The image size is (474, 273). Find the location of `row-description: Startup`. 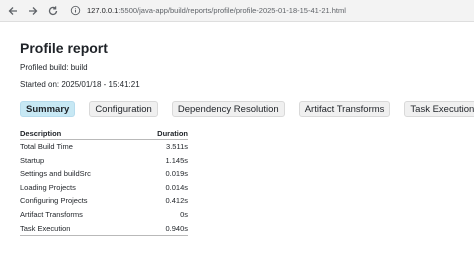

row-description: Startup is located at coordinates (32, 160).